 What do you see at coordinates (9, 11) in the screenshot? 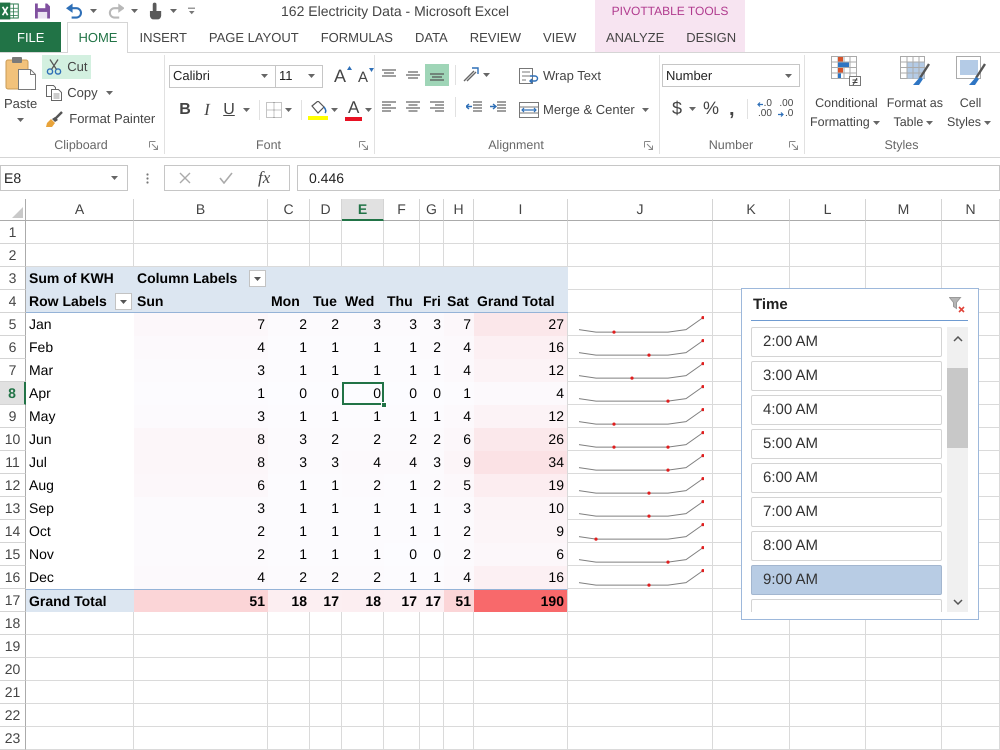
I see `spreadsheet-logo-icon` at bounding box center [9, 11].